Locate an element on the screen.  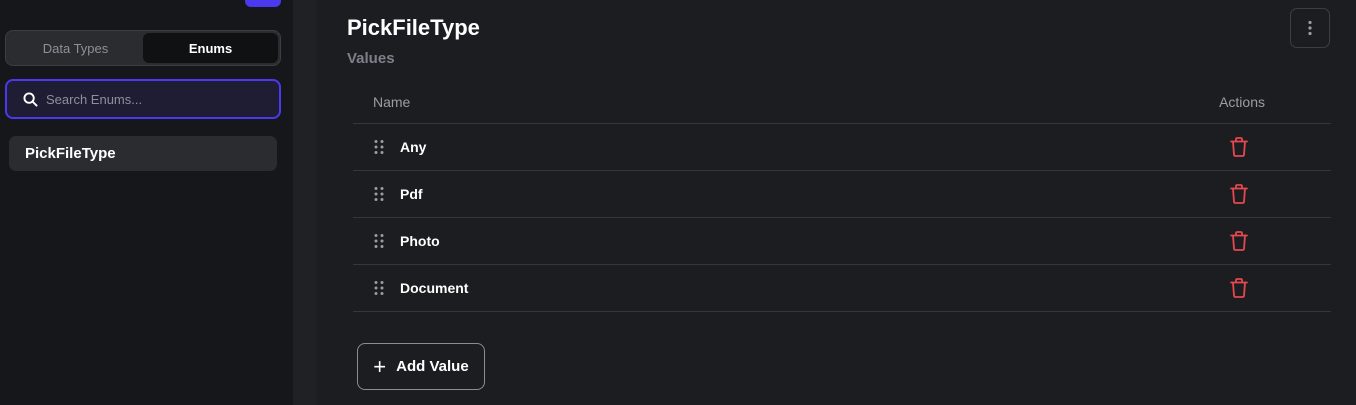
value-label: Pdf is located at coordinates (411, 194).